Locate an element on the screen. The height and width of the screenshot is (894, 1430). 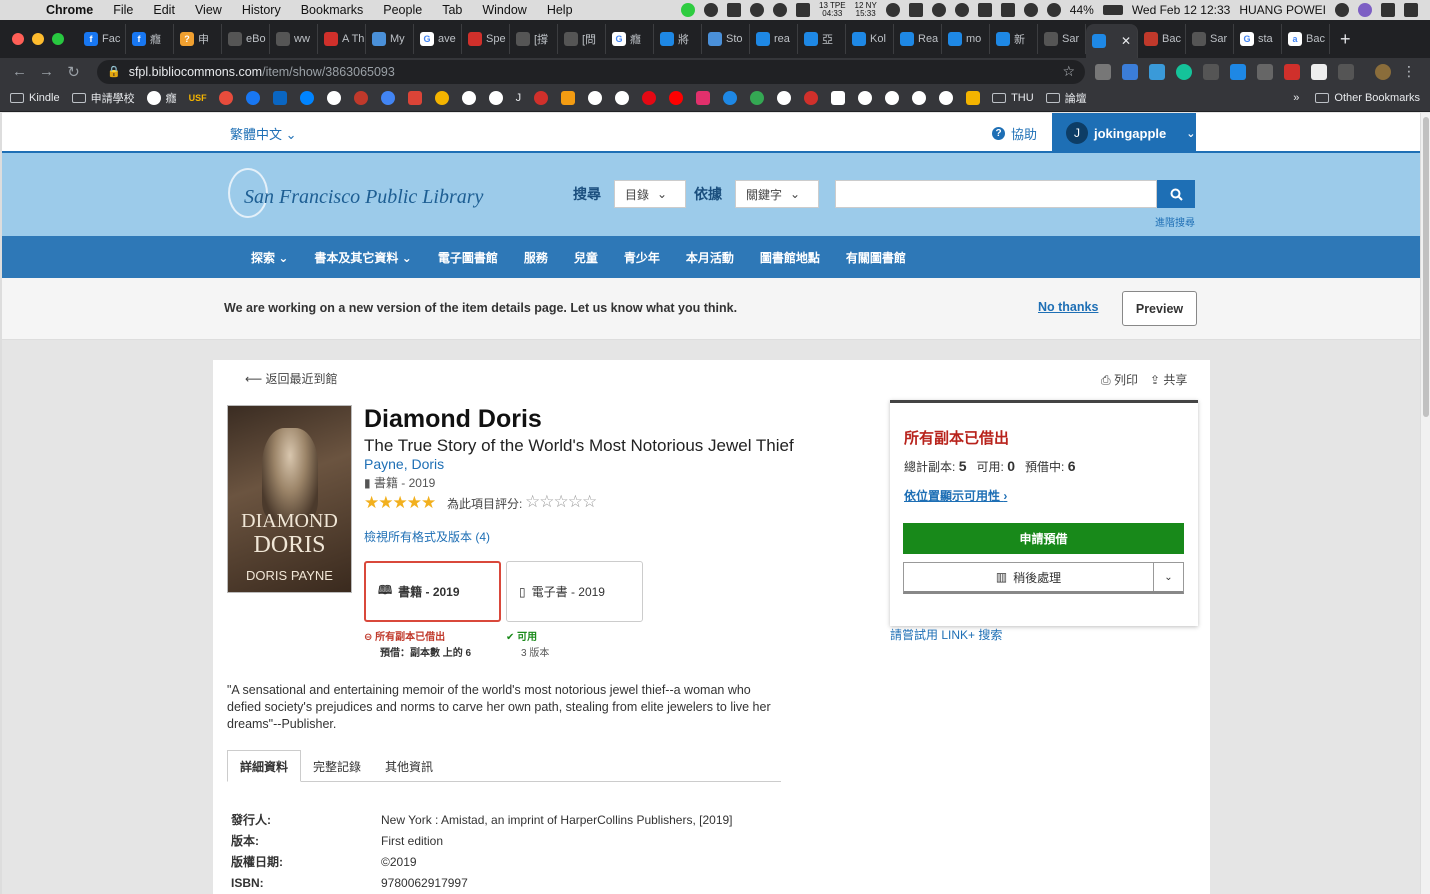
page-scrollbar is located at coordinates (1425, 503).